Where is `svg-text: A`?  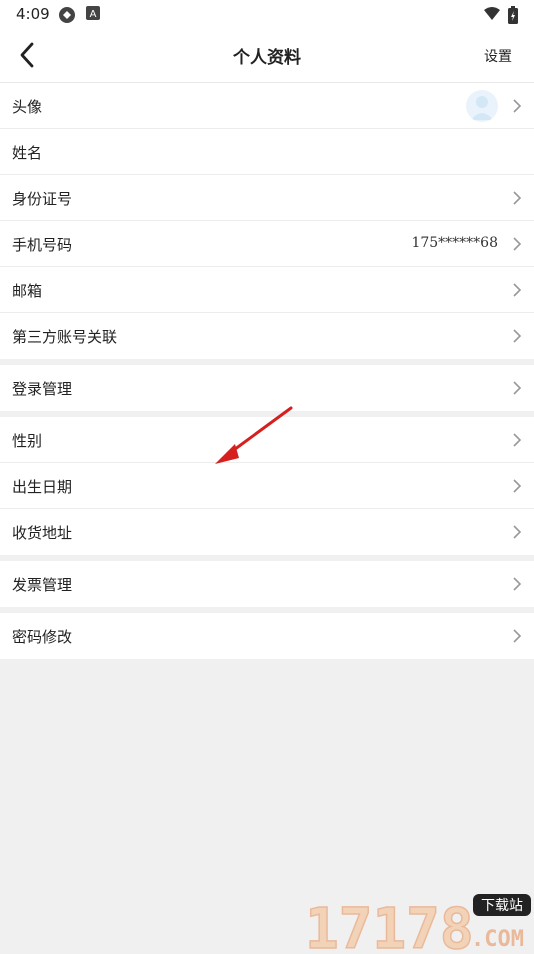 svg-text: A is located at coordinates (93, 14).